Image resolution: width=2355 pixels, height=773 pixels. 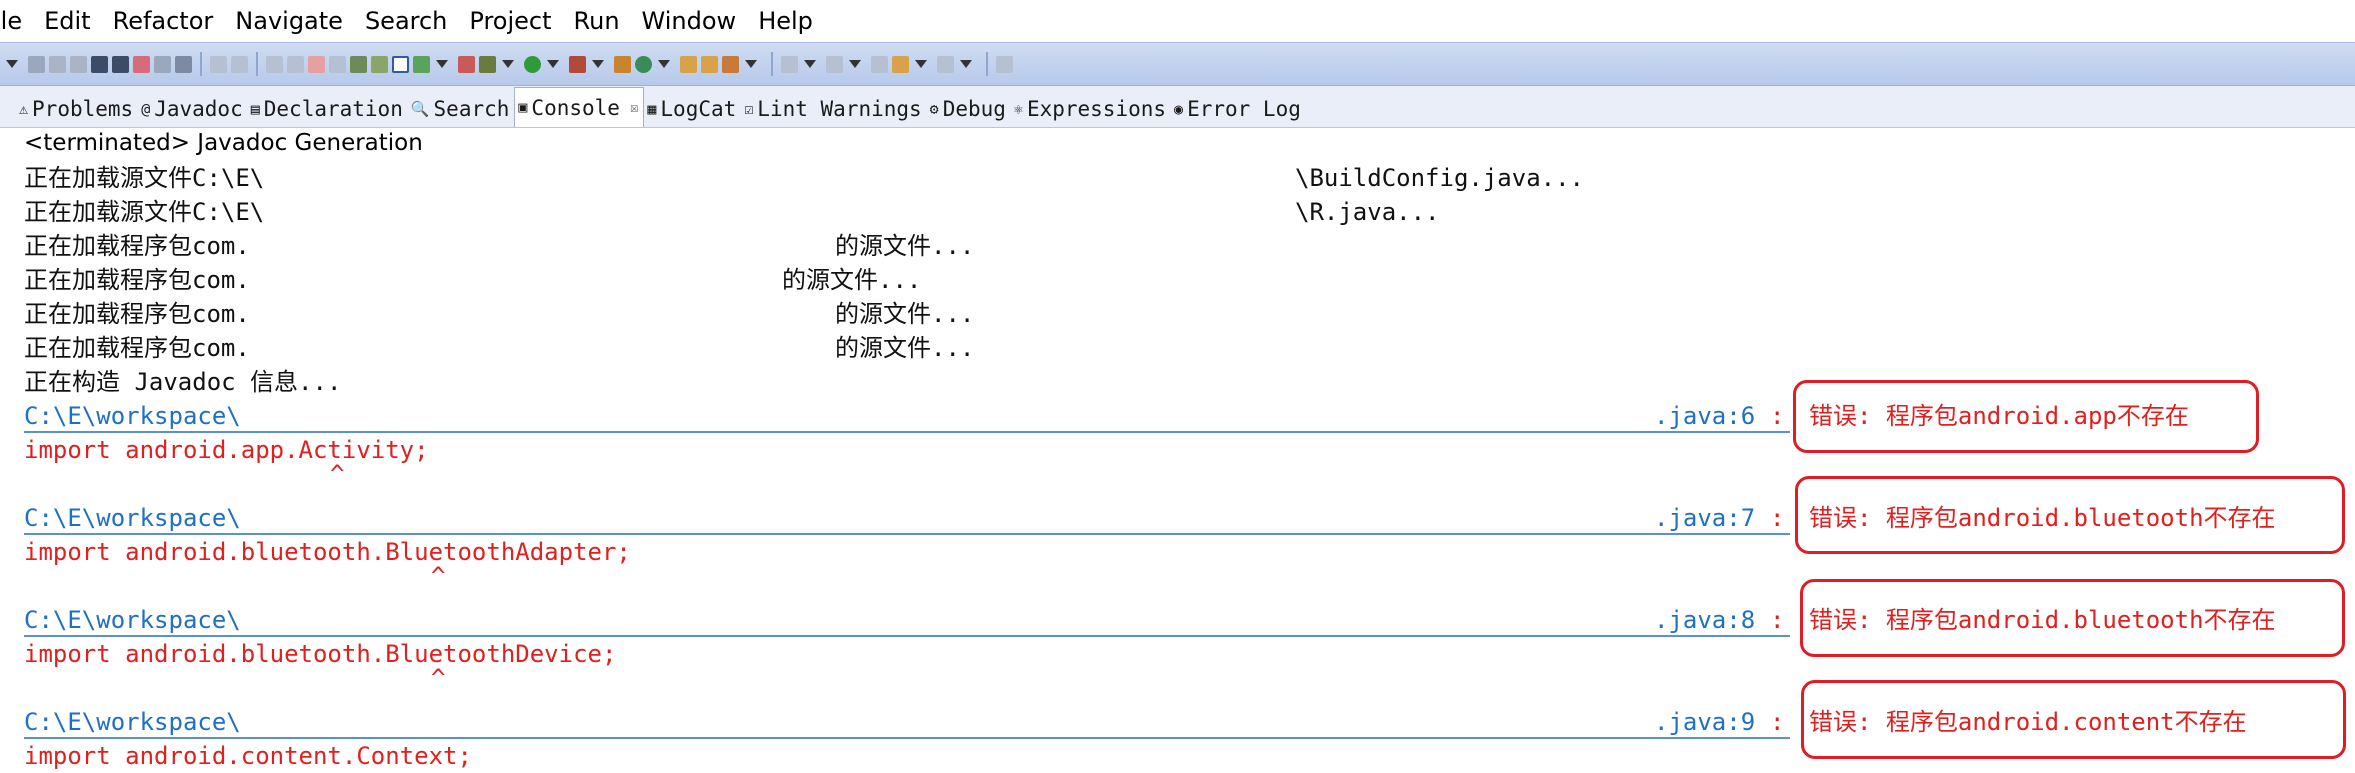 I want to click on console-line: 正在加载源文件C:\E\, so click(x=144, y=212).